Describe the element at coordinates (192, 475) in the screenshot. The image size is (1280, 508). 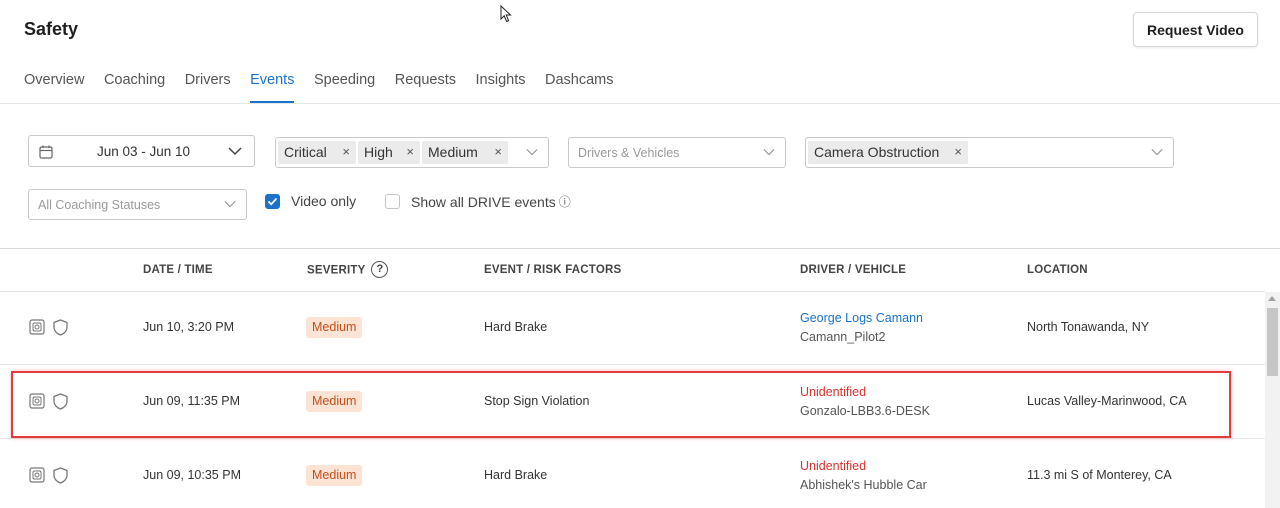
I see `event-date: Jun 09, 10:35 PM` at that location.